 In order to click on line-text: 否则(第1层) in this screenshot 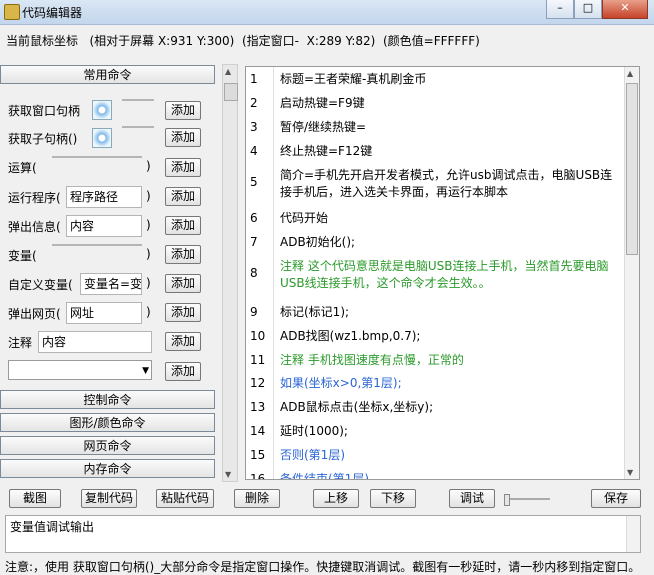, I will do `click(312, 455)`.